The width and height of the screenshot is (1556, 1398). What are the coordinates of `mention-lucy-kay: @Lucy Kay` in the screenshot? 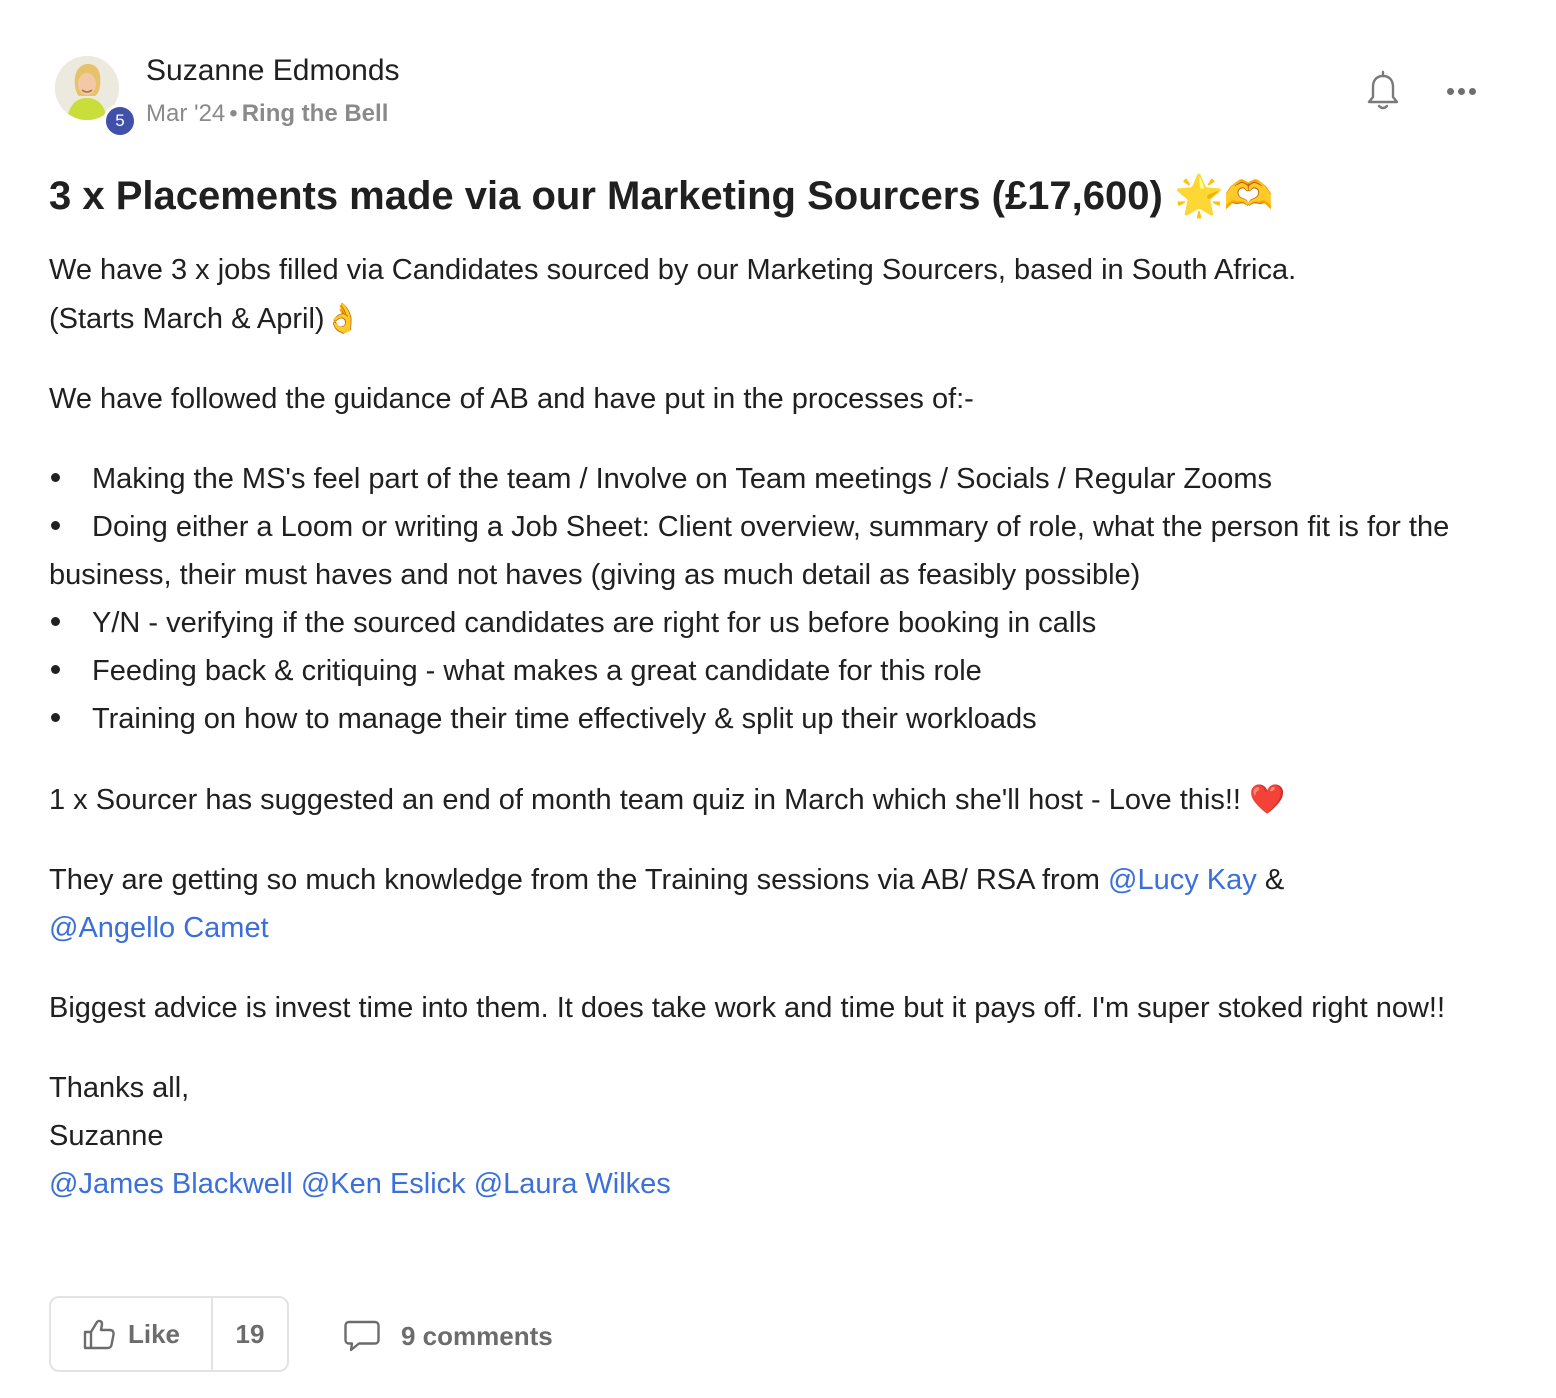 It's located at (1182, 880).